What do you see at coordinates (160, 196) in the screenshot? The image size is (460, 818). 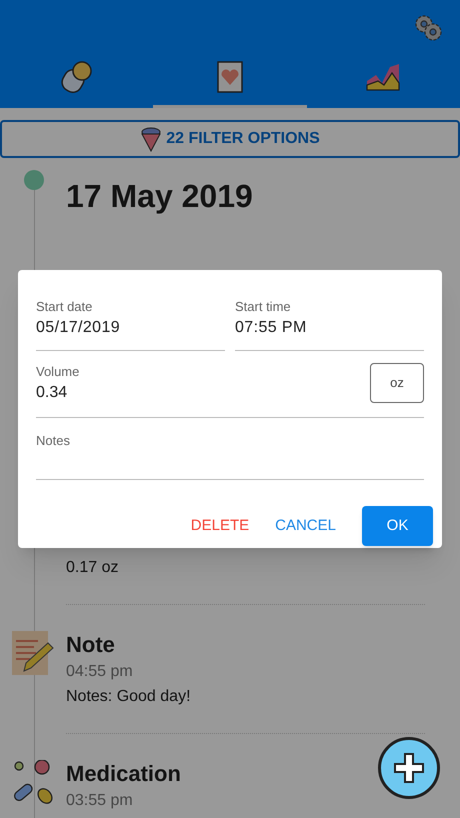 I see `date-heading: 17 May 2019` at bounding box center [160, 196].